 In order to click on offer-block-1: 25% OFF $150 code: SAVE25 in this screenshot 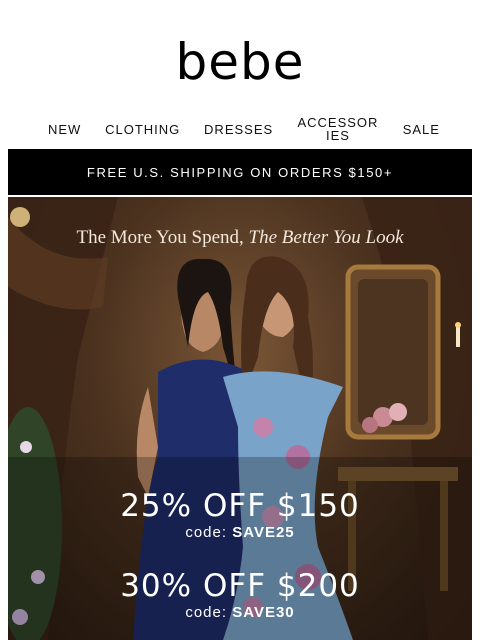, I will do `click(240, 516)`.